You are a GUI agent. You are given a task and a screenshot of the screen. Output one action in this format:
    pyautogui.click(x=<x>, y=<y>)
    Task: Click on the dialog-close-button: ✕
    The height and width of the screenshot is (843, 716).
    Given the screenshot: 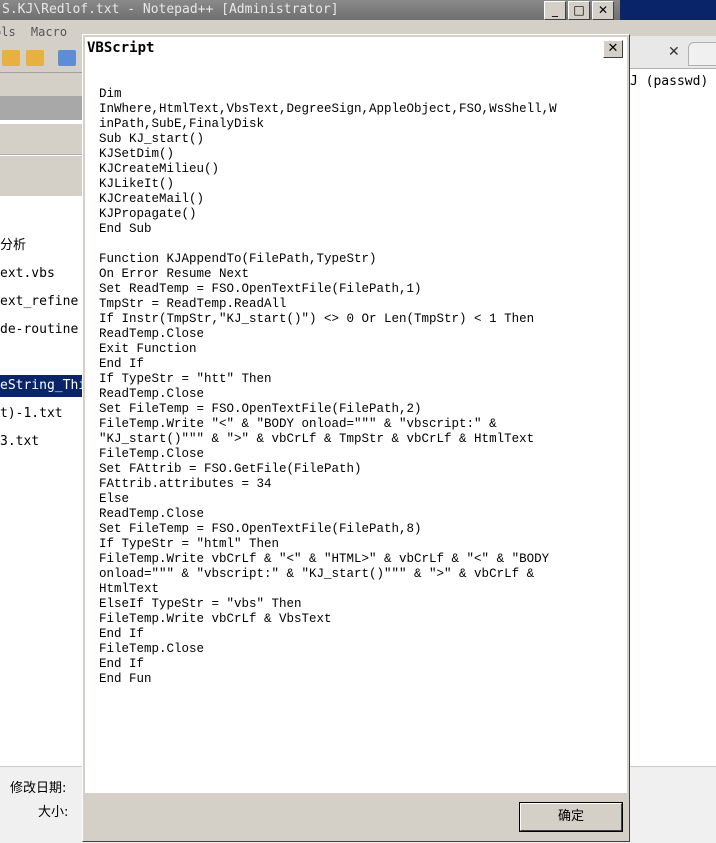 What is the action you would take?
    pyautogui.click(x=613, y=49)
    